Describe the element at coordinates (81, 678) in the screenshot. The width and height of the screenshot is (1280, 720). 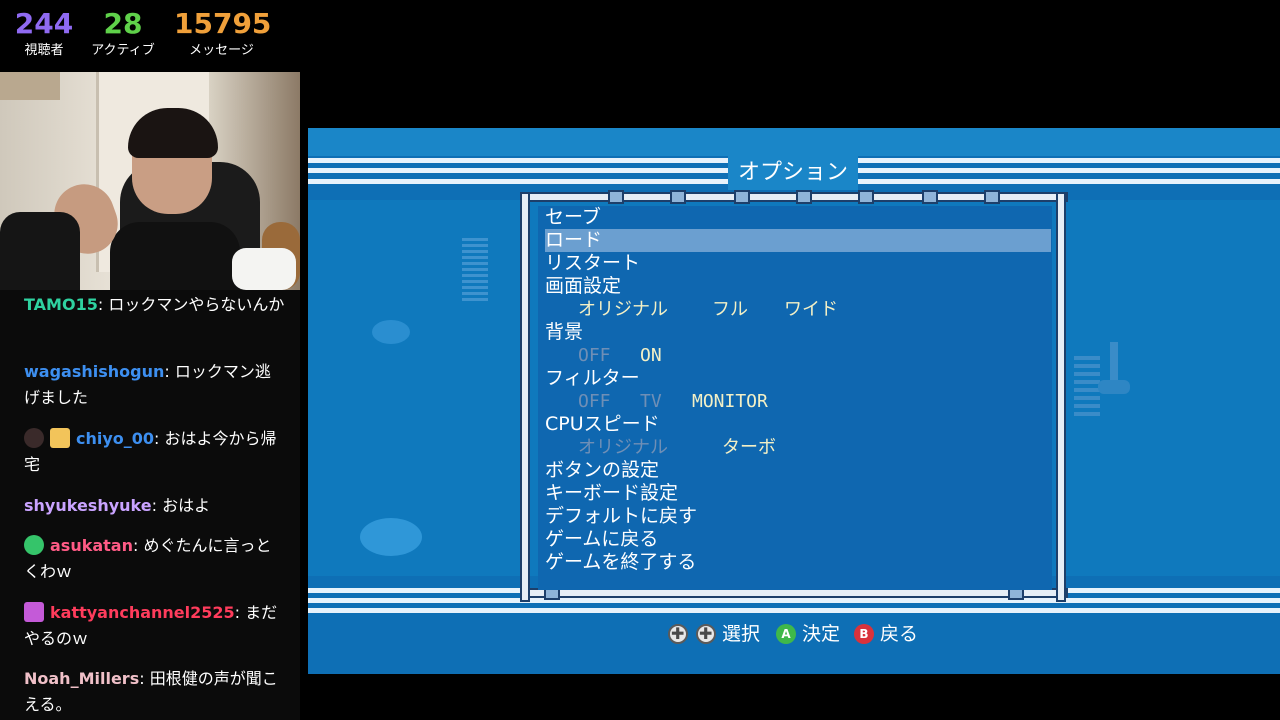
I see `chat-username: Noah_Millers` at that location.